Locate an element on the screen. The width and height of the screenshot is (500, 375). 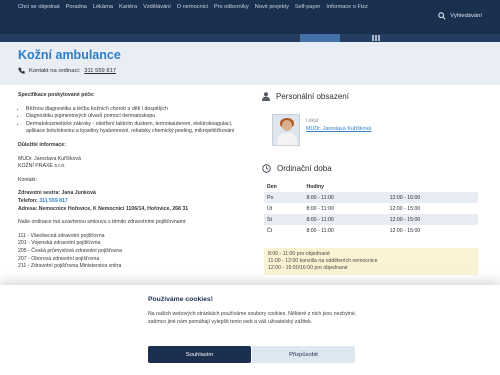
table-row: St 8:00 - 11:00 12:00 - 15:00 is located at coordinates (371, 219).